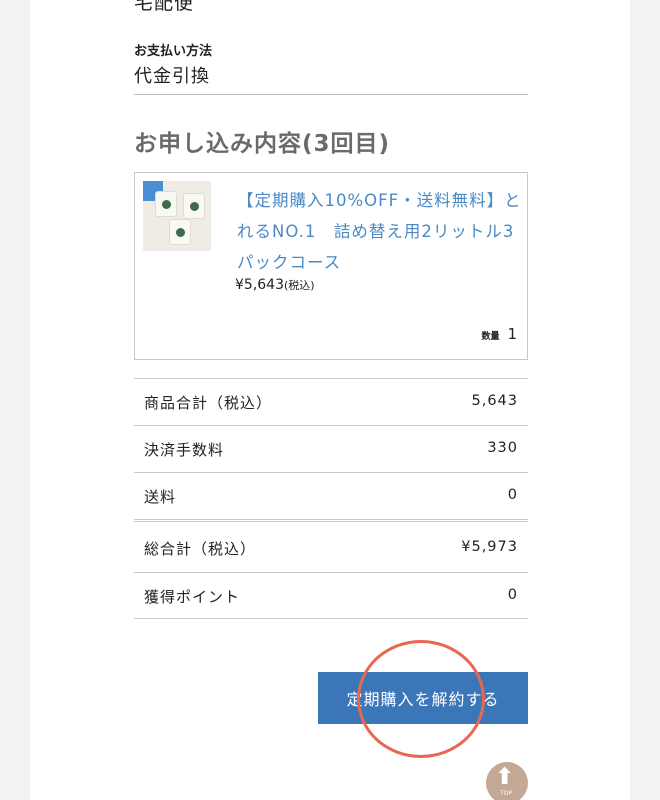 This screenshot has height=800, width=660. Describe the element at coordinates (208, 403) in the screenshot. I see `summary-label: 商品合計（税込）` at that location.